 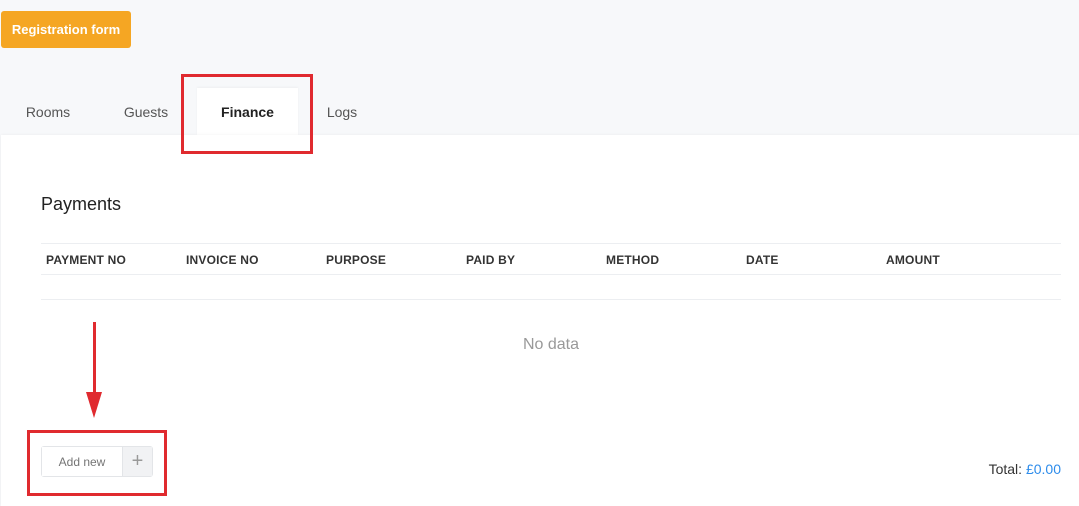 What do you see at coordinates (551, 299) in the screenshot?
I see `table-divider` at bounding box center [551, 299].